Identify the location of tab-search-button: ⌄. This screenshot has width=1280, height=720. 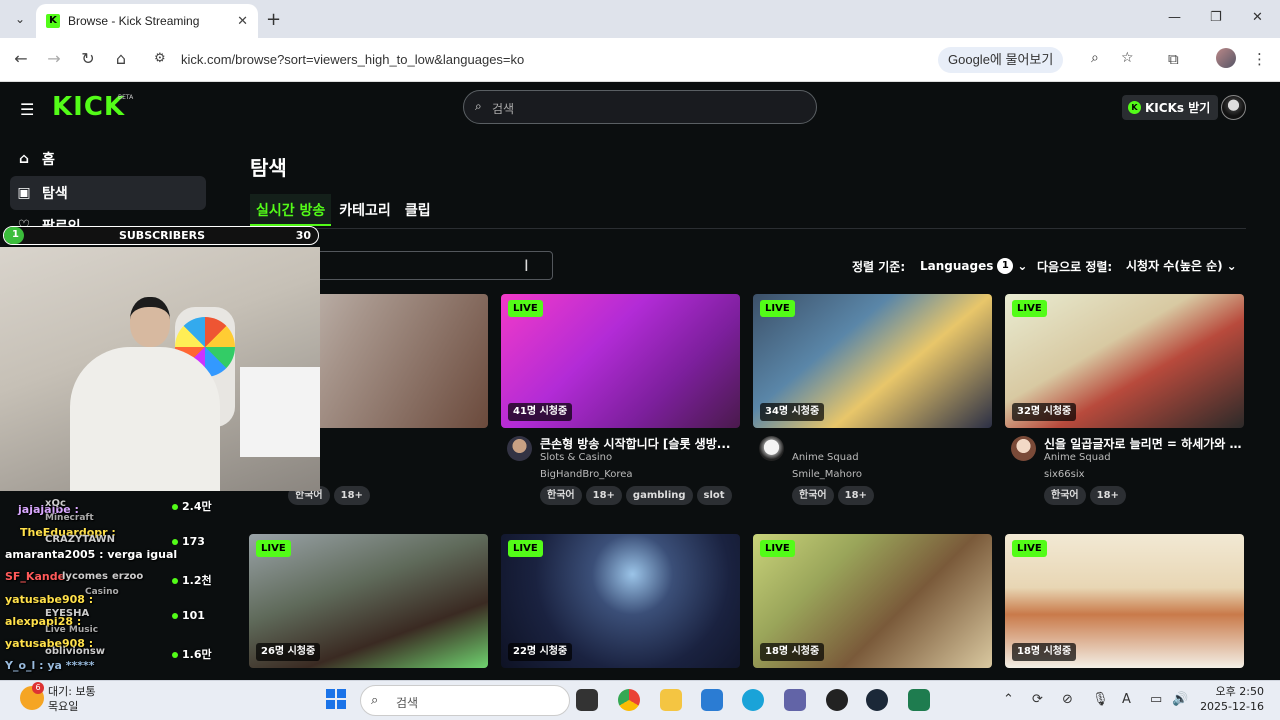
(20, 19).